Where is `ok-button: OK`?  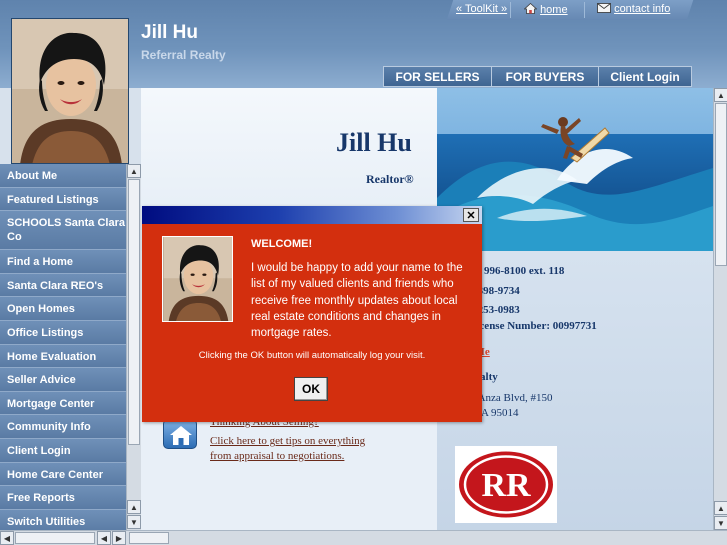 ok-button: OK is located at coordinates (311, 389).